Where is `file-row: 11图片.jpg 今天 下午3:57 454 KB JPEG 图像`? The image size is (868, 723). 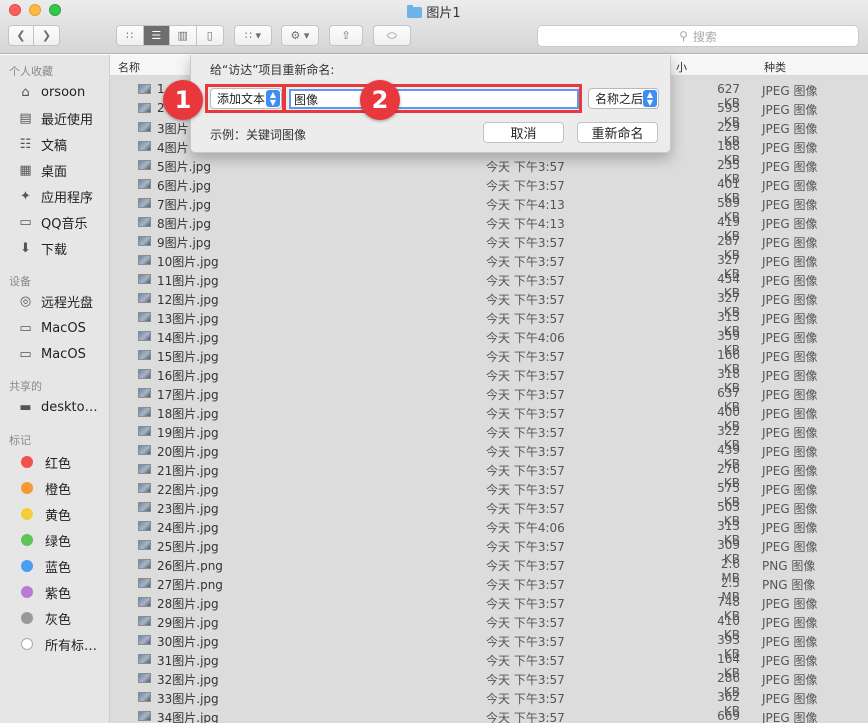 file-row: 11图片.jpg 今天 下午3:57 454 KB JPEG 图像 is located at coordinates (489, 285).